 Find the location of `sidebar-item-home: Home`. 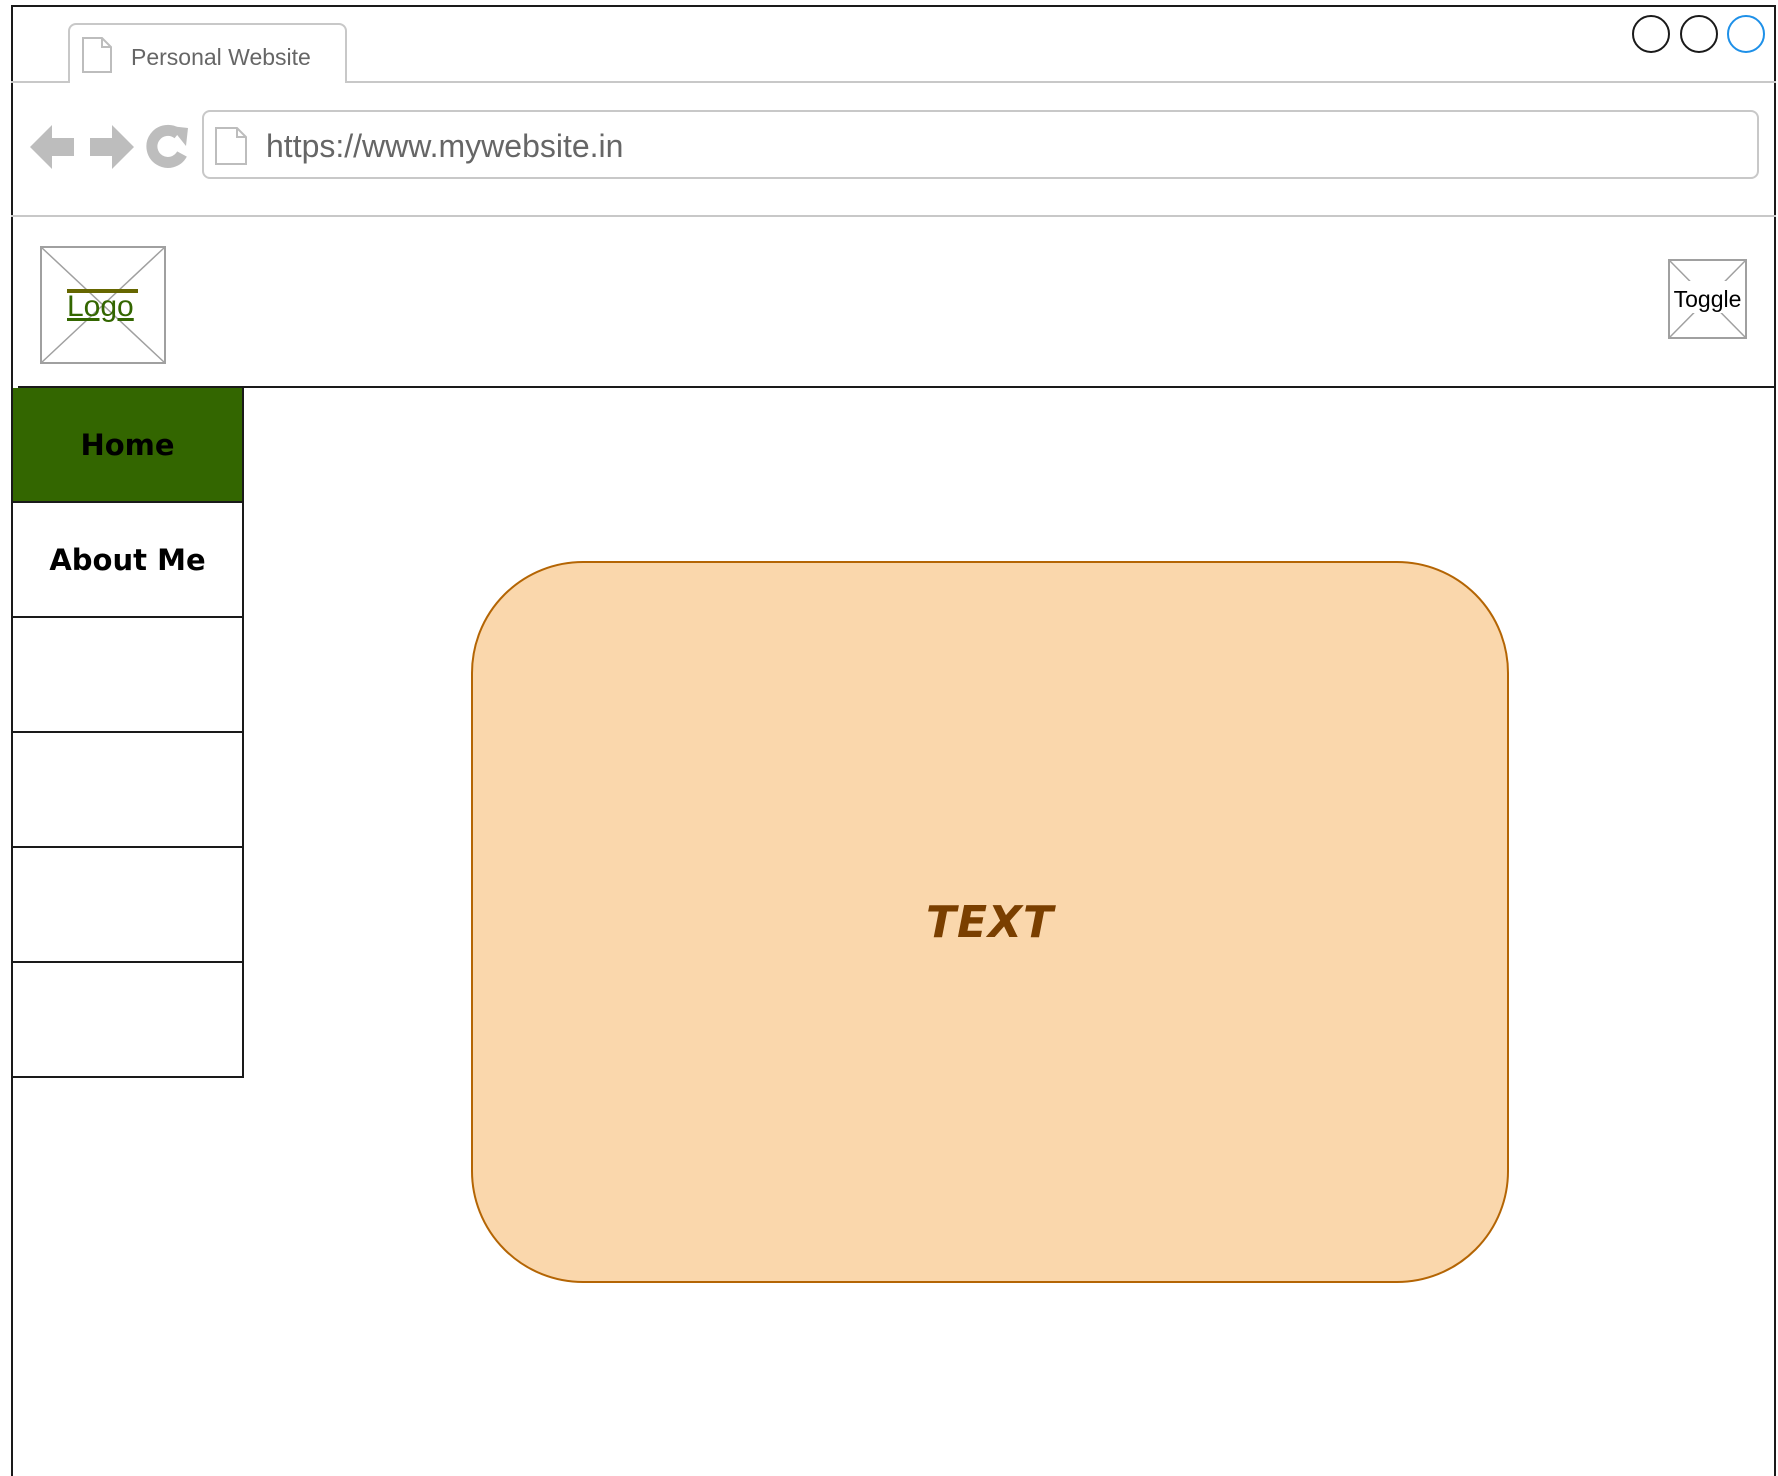

sidebar-item-home: Home is located at coordinates (127, 445).